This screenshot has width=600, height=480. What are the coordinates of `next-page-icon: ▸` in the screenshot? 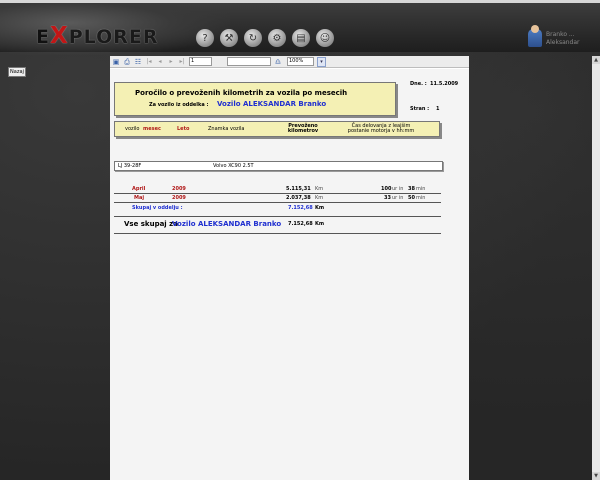 It's located at (171, 62).